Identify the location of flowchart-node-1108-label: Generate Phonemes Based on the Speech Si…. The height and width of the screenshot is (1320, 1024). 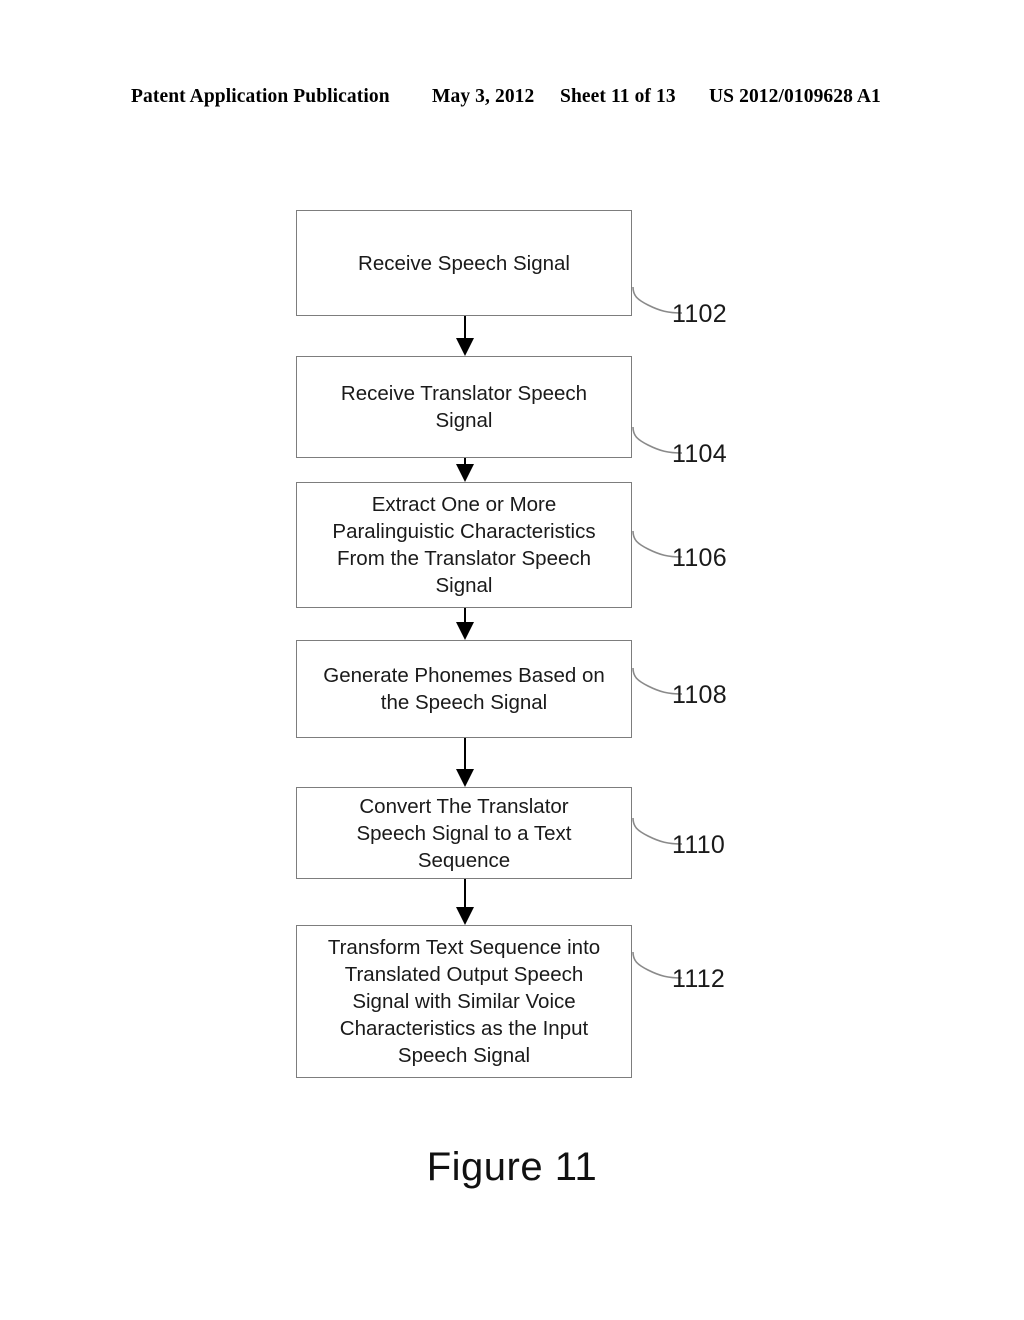
(464, 689).